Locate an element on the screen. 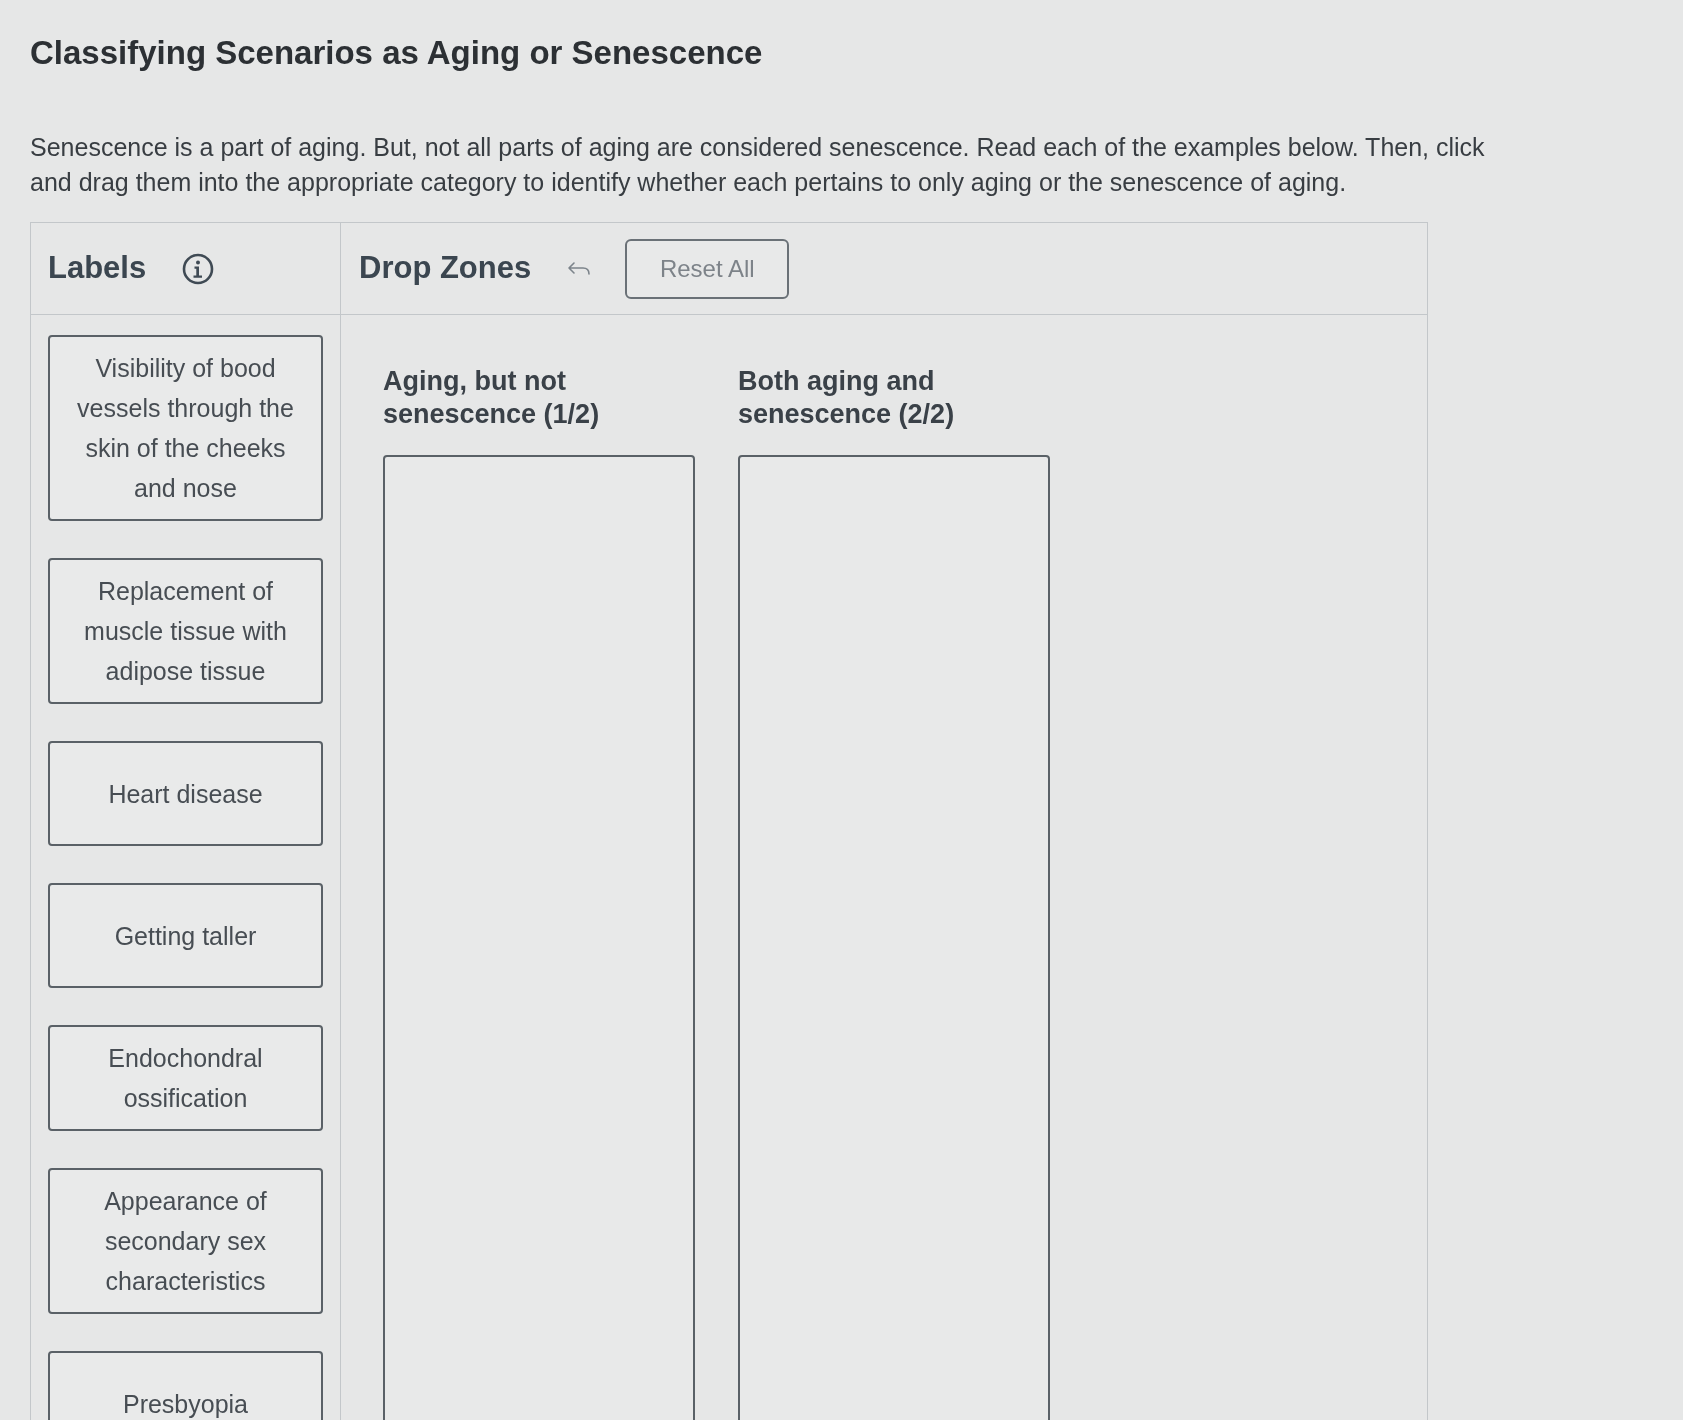 This screenshot has width=1683, height=1420. drop-zone-heading: Both aging and senescence (2/2) is located at coordinates (847, 398).